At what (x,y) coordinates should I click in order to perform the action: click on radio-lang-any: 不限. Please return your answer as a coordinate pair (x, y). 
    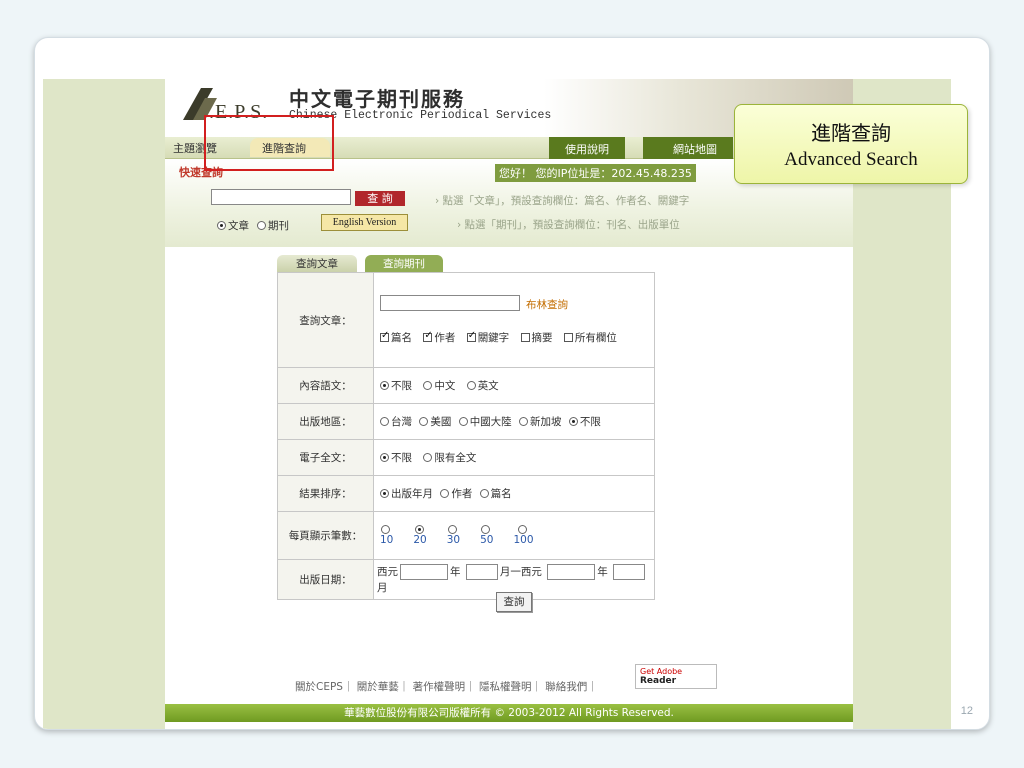
    Looking at the image, I should click on (396, 386).